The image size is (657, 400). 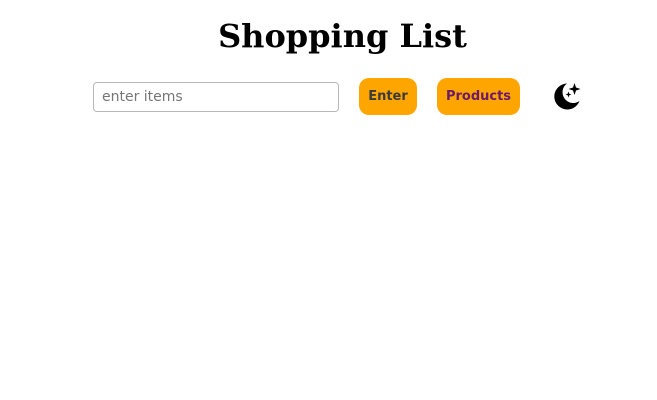 What do you see at coordinates (567, 96) in the screenshot?
I see `moon-stars-icon` at bounding box center [567, 96].